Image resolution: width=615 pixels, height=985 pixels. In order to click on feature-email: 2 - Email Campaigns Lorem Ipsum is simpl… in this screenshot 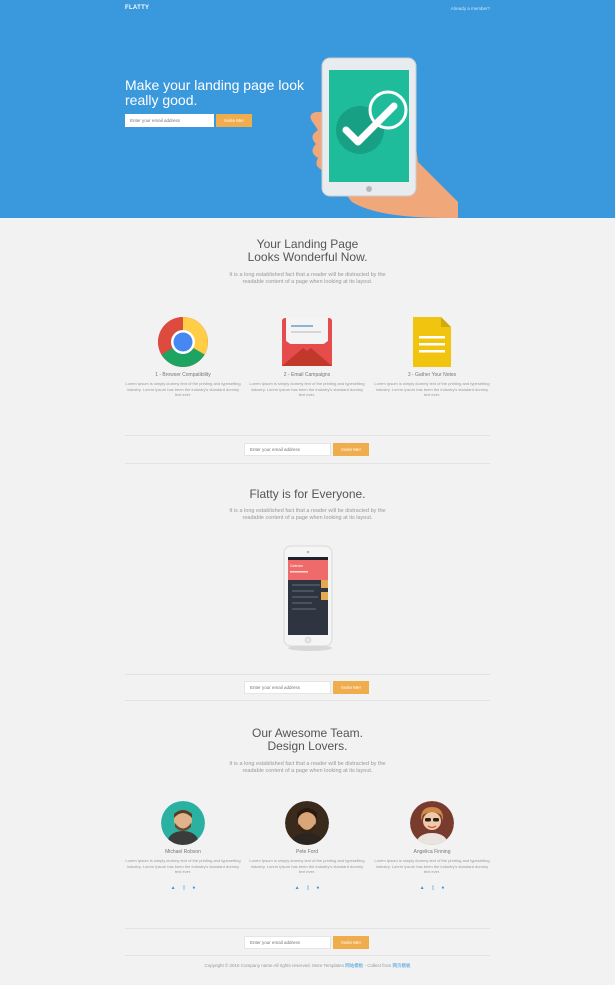, I will do `click(307, 357)`.